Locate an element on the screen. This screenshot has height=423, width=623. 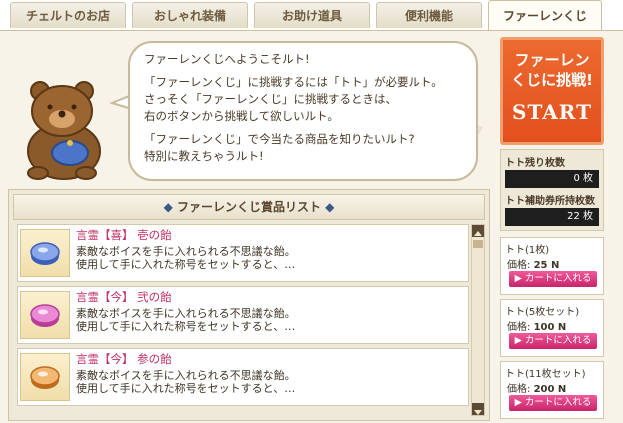
support-tickets-value: 22 枚 is located at coordinates (552, 217).